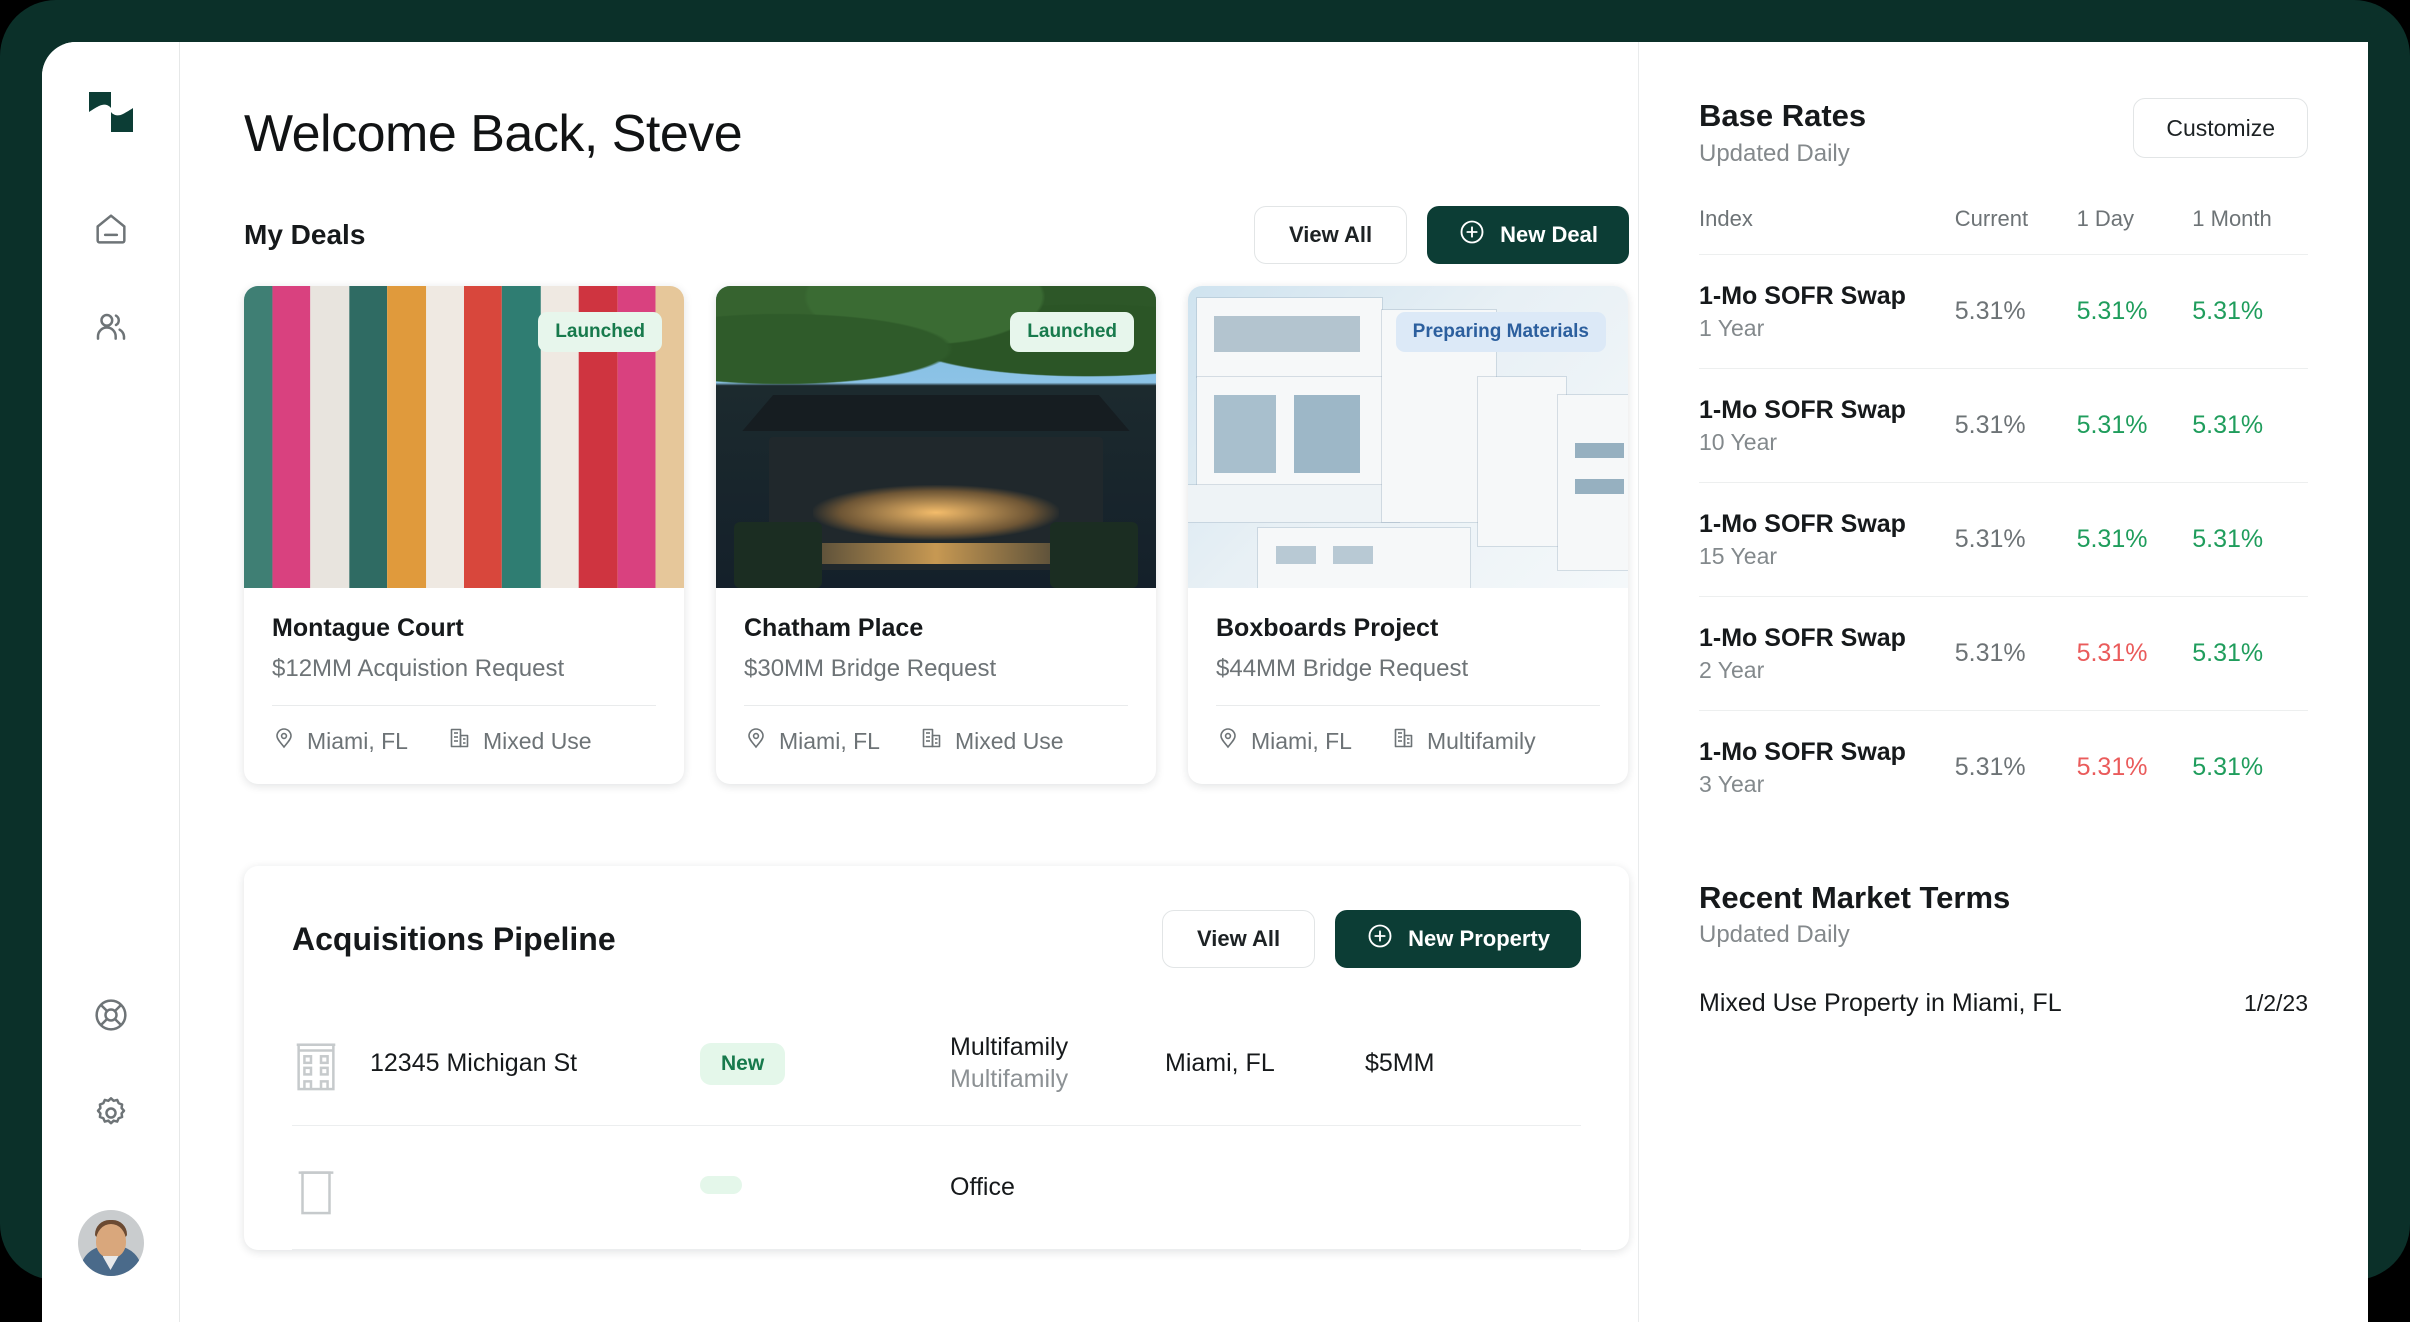 The width and height of the screenshot is (2410, 1322). What do you see at coordinates (474, 1063) in the screenshot?
I see `pipeline-address: 12345 Michigan St` at bounding box center [474, 1063].